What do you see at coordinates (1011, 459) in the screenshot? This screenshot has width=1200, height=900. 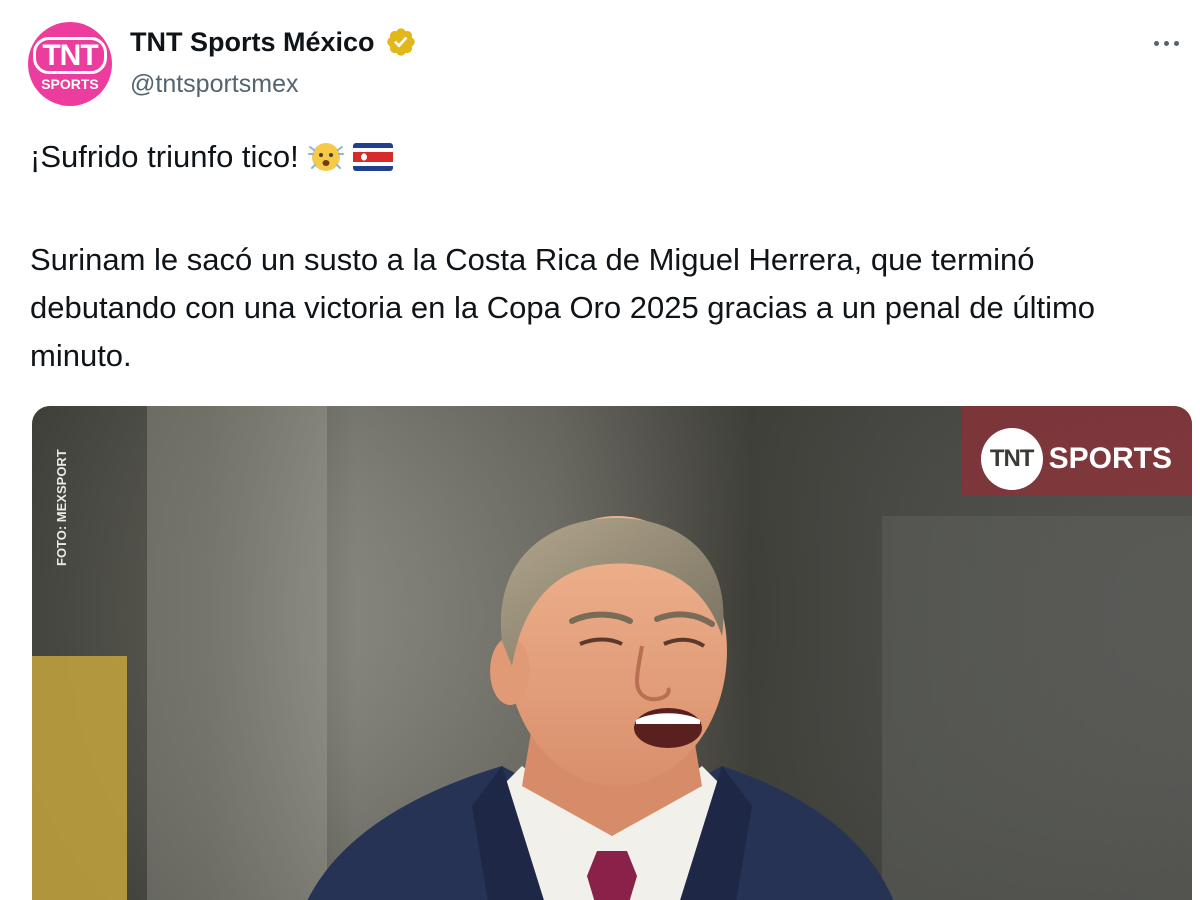 I see `tnt-logo-circle: TNT` at bounding box center [1011, 459].